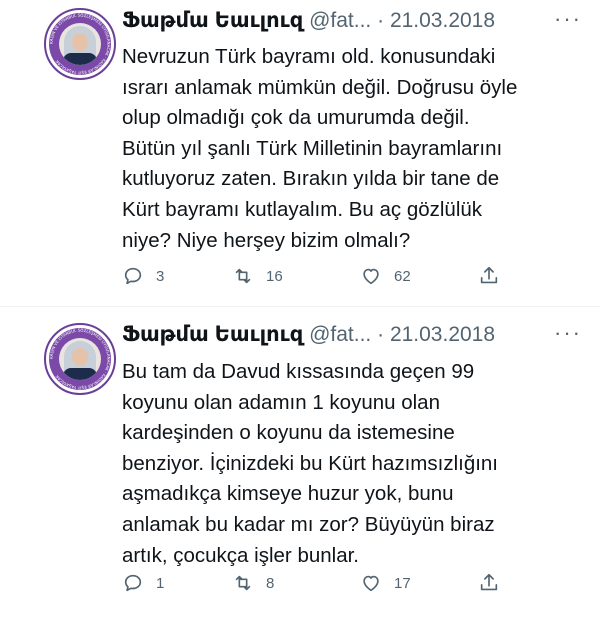 The image size is (600, 617). Describe the element at coordinates (143, 583) in the screenshot. I see `reply-button: 1` at that location.